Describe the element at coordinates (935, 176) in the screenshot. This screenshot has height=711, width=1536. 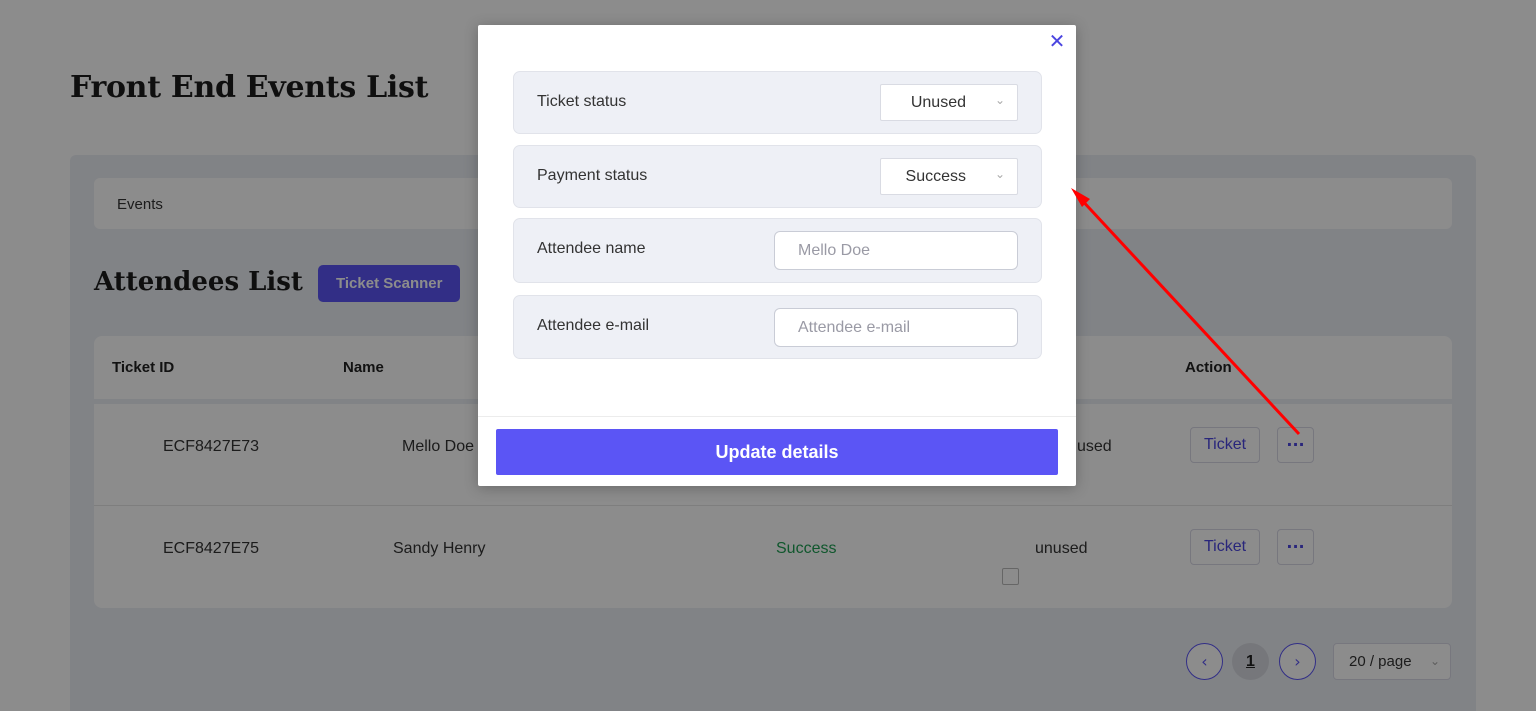
I see `payment-status-value: Success` at that location.